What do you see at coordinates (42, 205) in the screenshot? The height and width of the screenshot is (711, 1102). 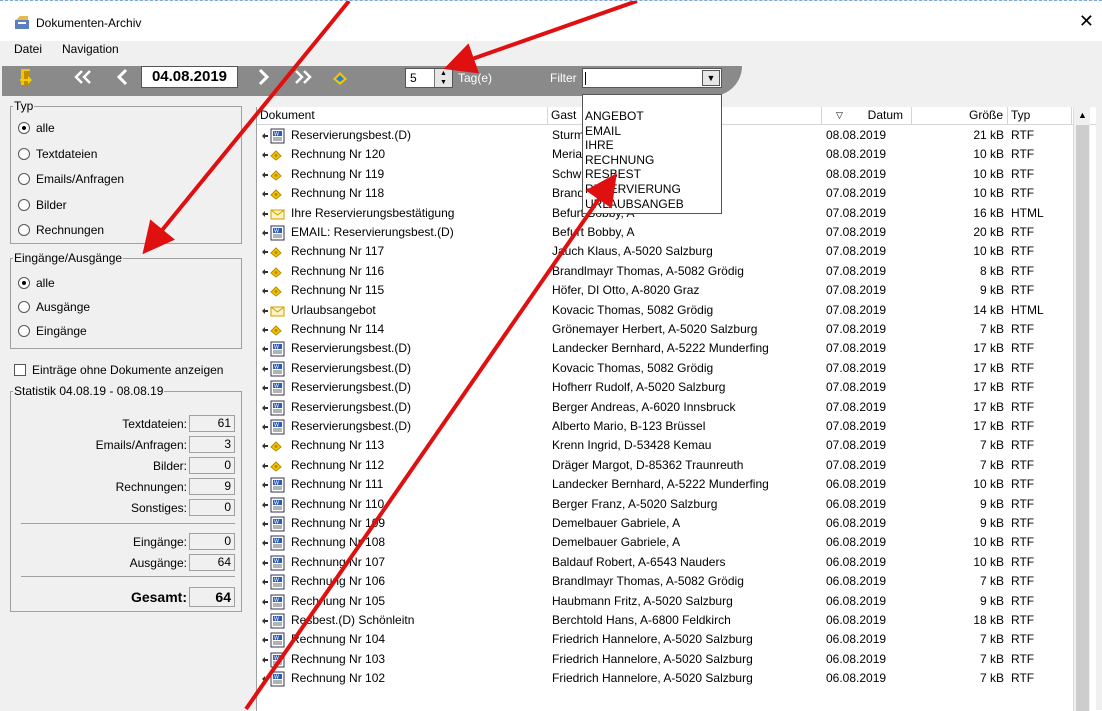 I see `typ-option: Bilder` at bounding box center [42, 205].